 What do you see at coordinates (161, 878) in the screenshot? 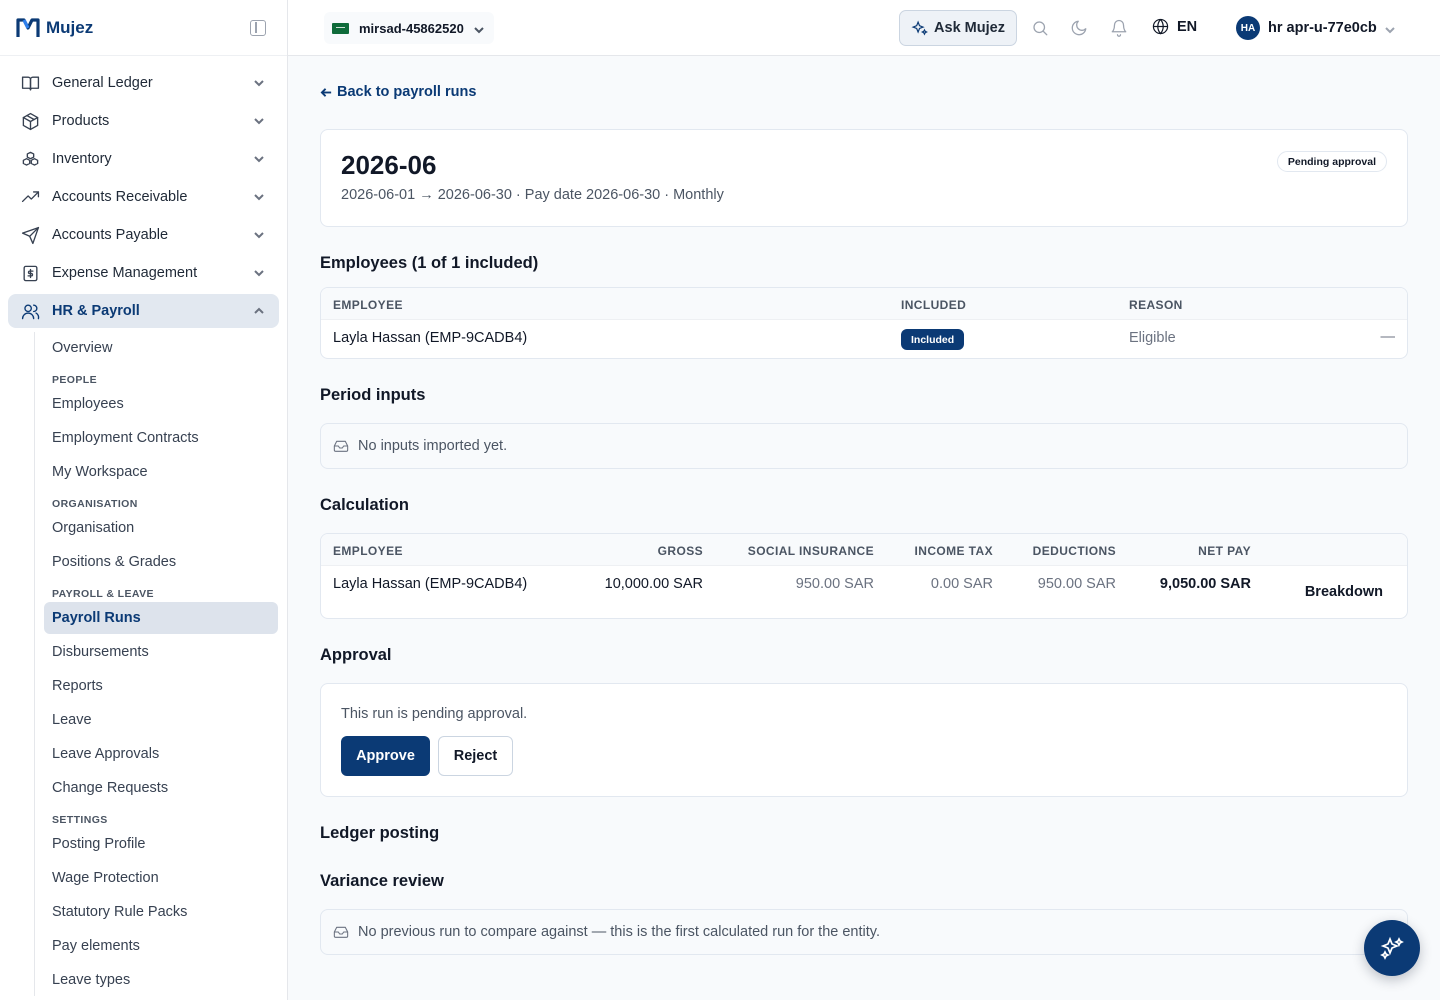
I see `subnav-wage-protection: Wage Protection` at bounding box center [161, 878].